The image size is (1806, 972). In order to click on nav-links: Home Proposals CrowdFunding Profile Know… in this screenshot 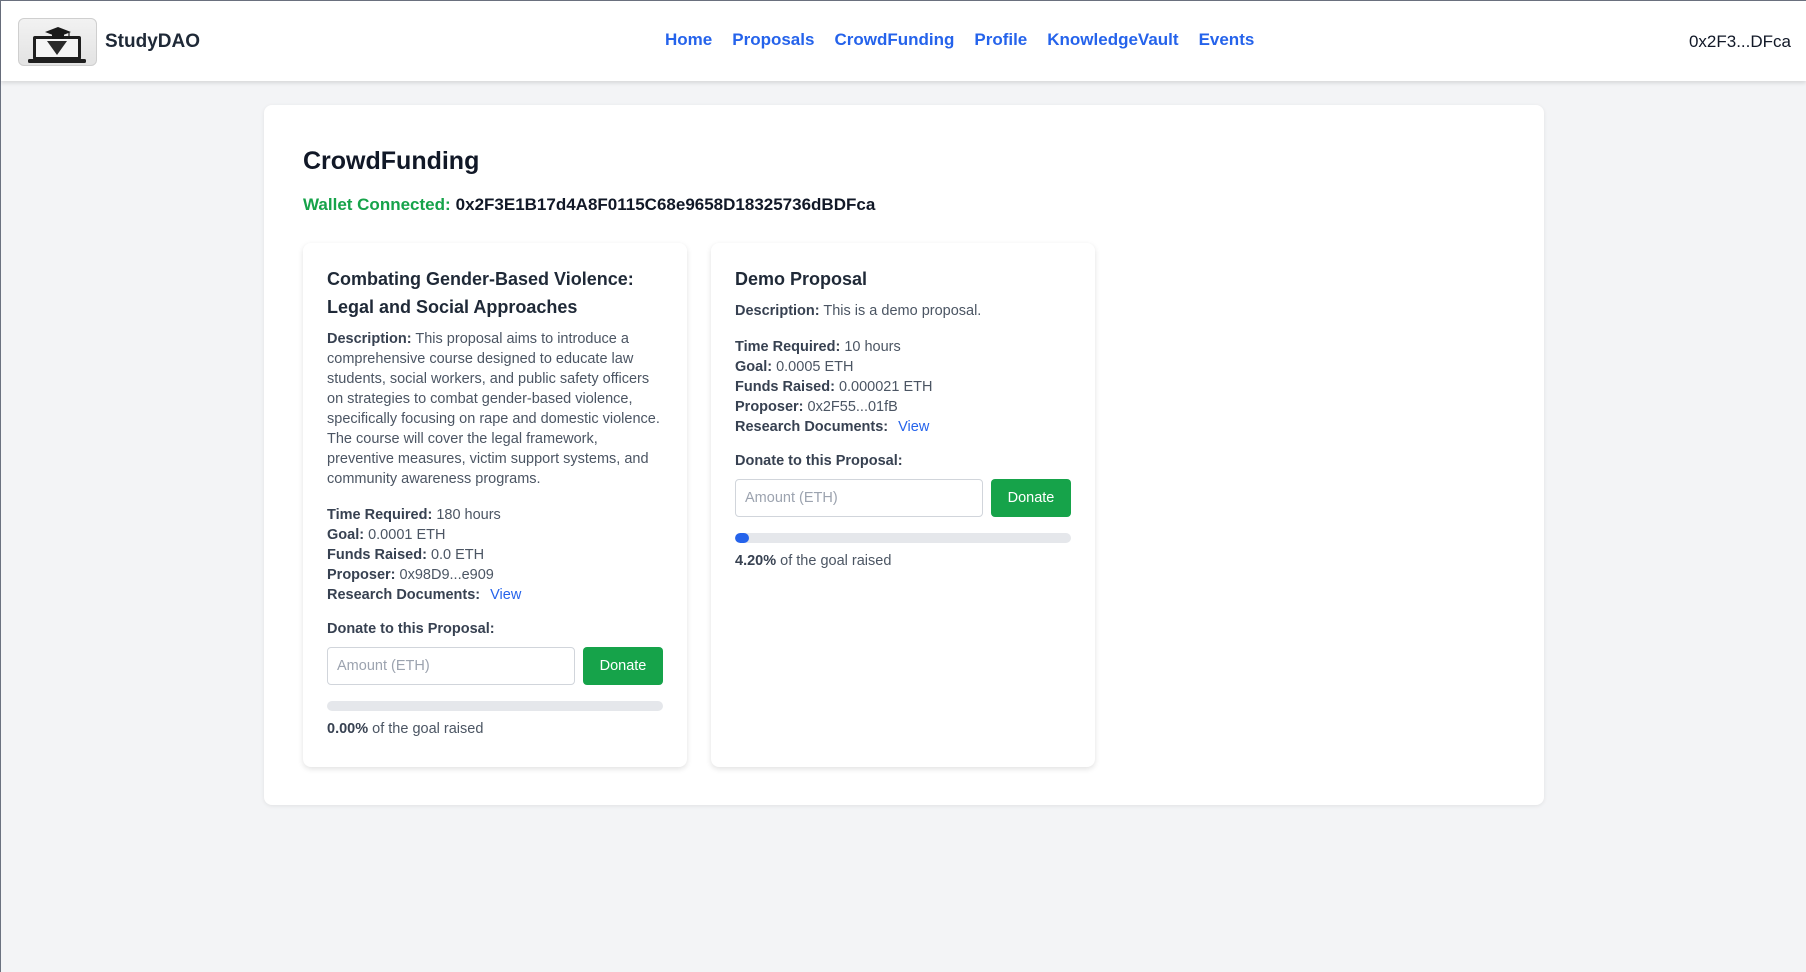, I will do `click(959, 40)`.